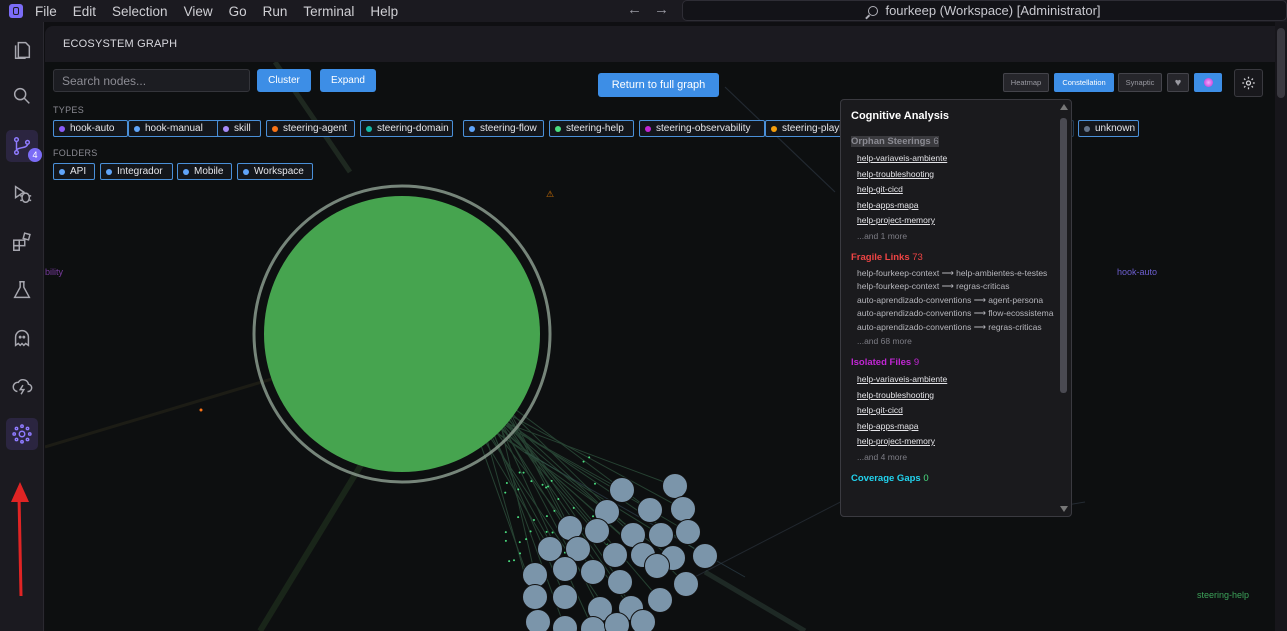 Image resolution: width=1287 pixels, height=631 pixels. What do you see at coordinates (22, 242) in the screenshot?
I see `extensions-icon` at bounding box center [22, 242].